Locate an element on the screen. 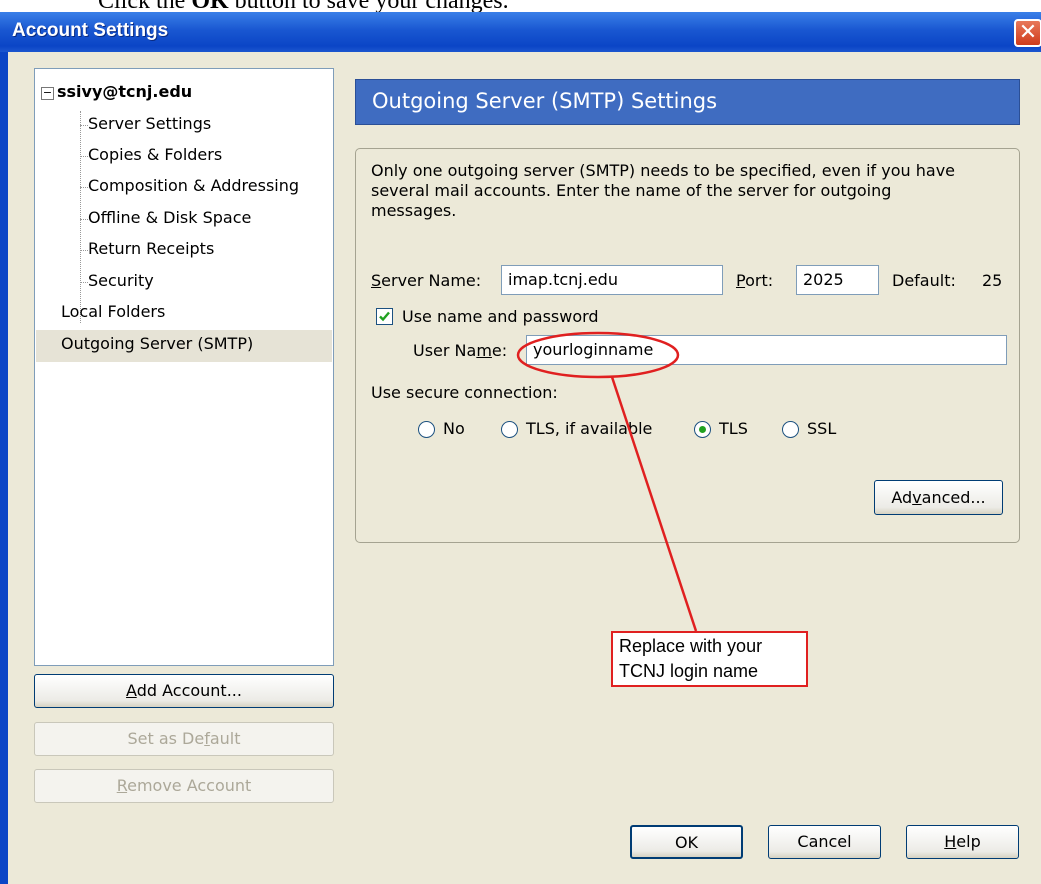 This screenshot has height=884, width=1041. annotation-pointer is located at coordinates (654, 504).